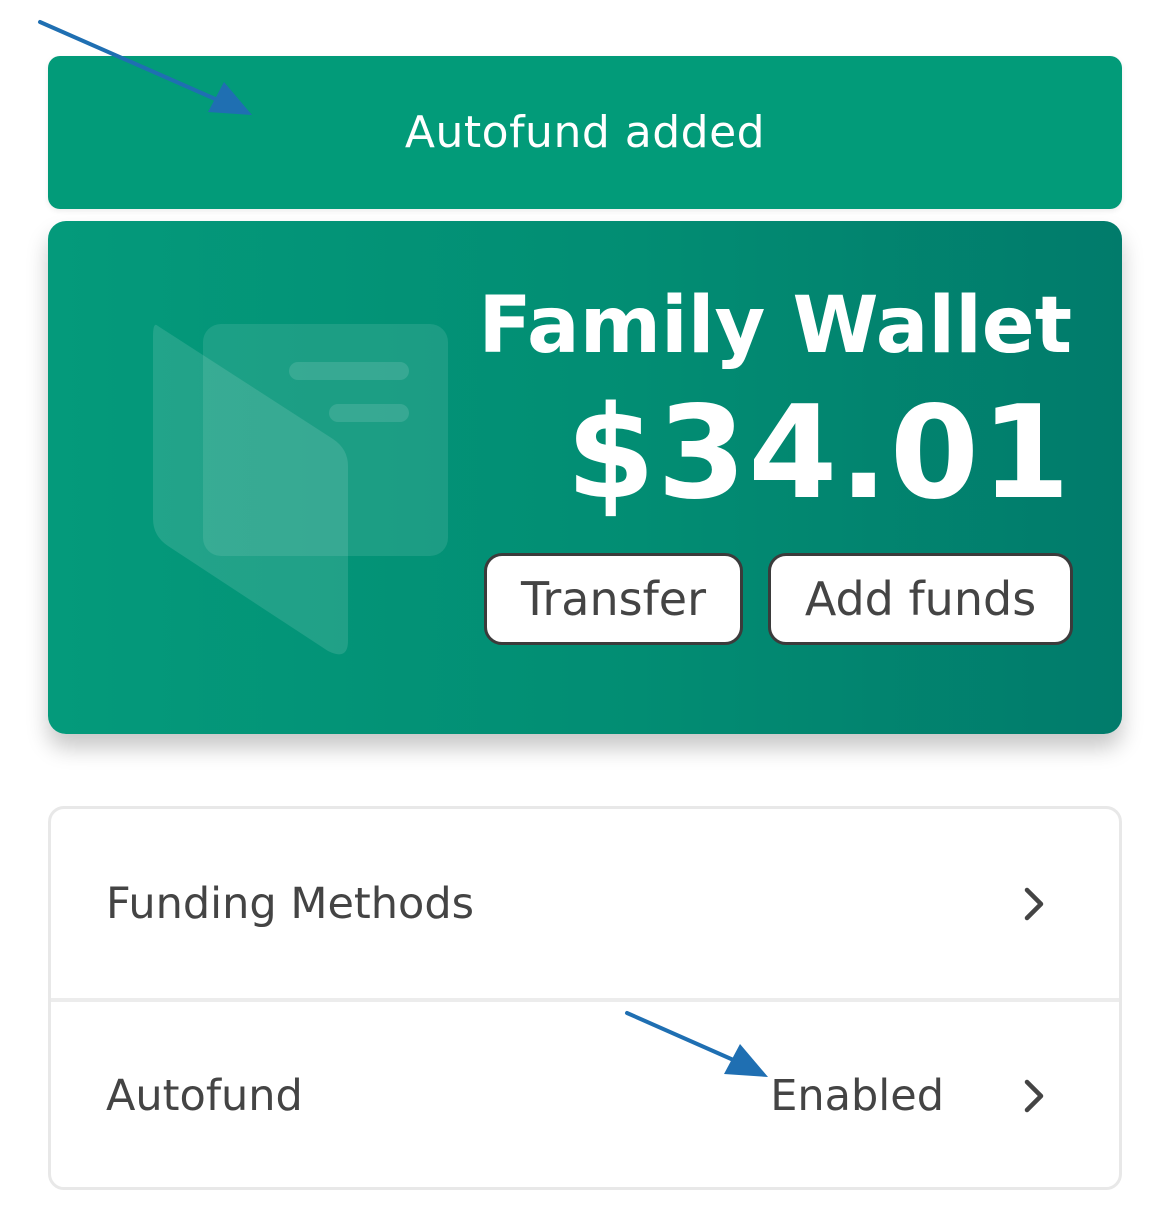 This screenshot has width=1170, height=1231. I want to click on autofund-label: Autofund, so click(204, 1095).